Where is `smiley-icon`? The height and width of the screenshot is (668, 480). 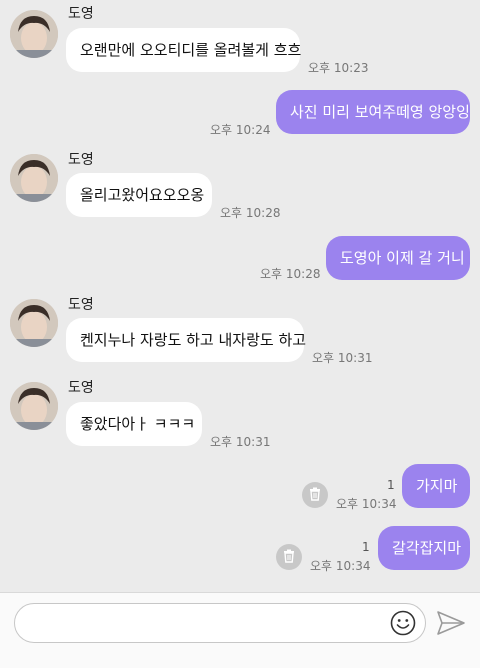
smiley-icon is located at coordinates (403, 625).